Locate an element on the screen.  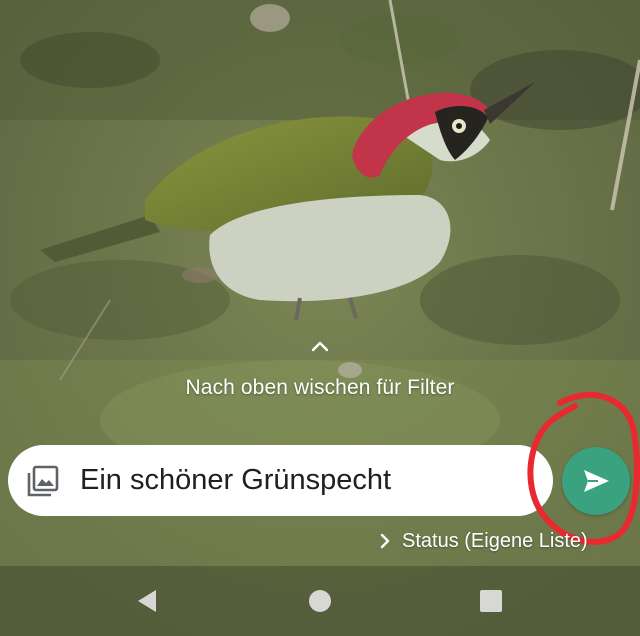
home-circle-icon is located at coordinates (320, 601).